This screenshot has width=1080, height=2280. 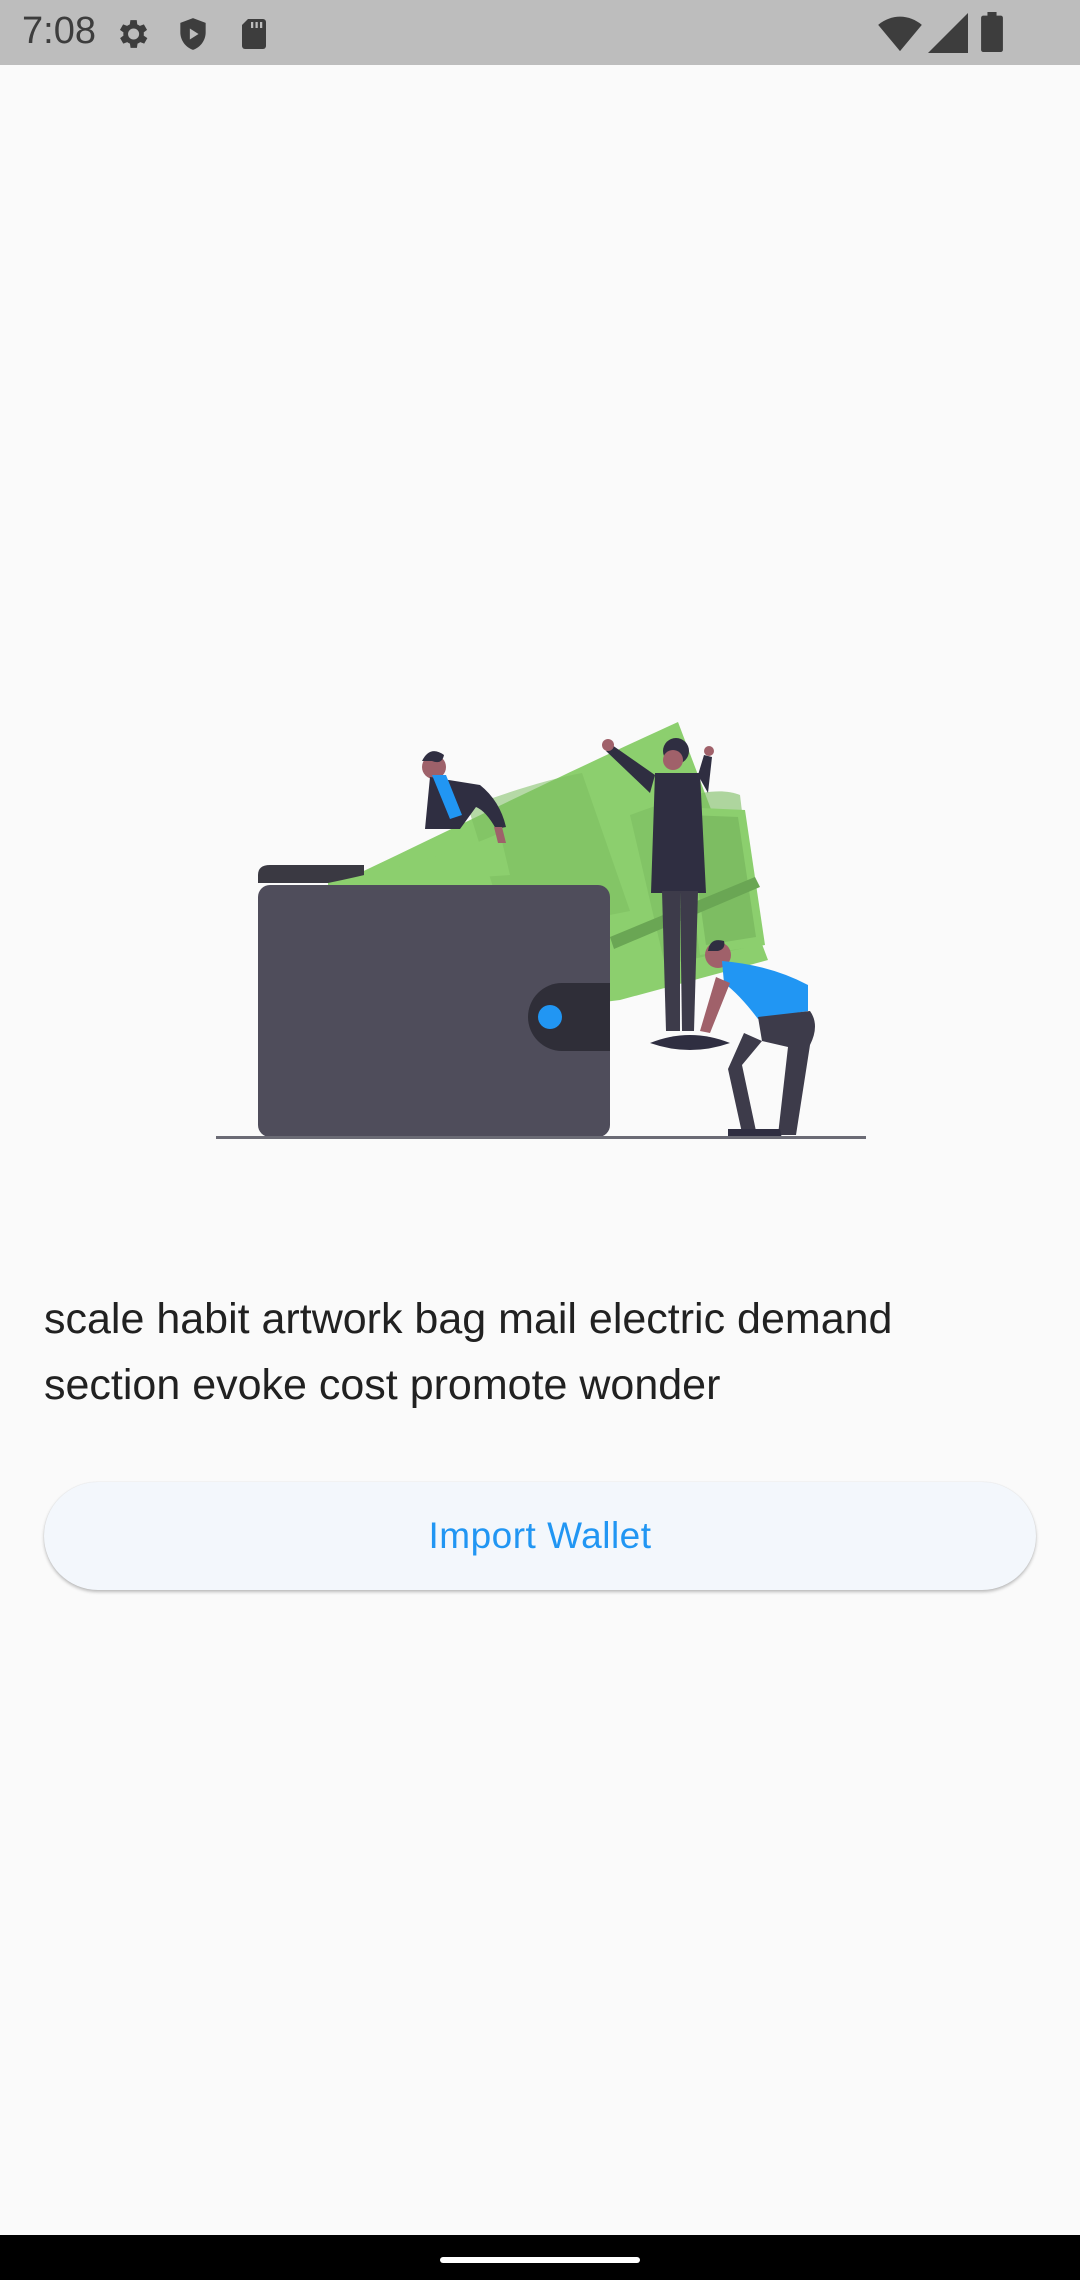 I want to click on home-gesture-handle, so click(x=540, y=2260).